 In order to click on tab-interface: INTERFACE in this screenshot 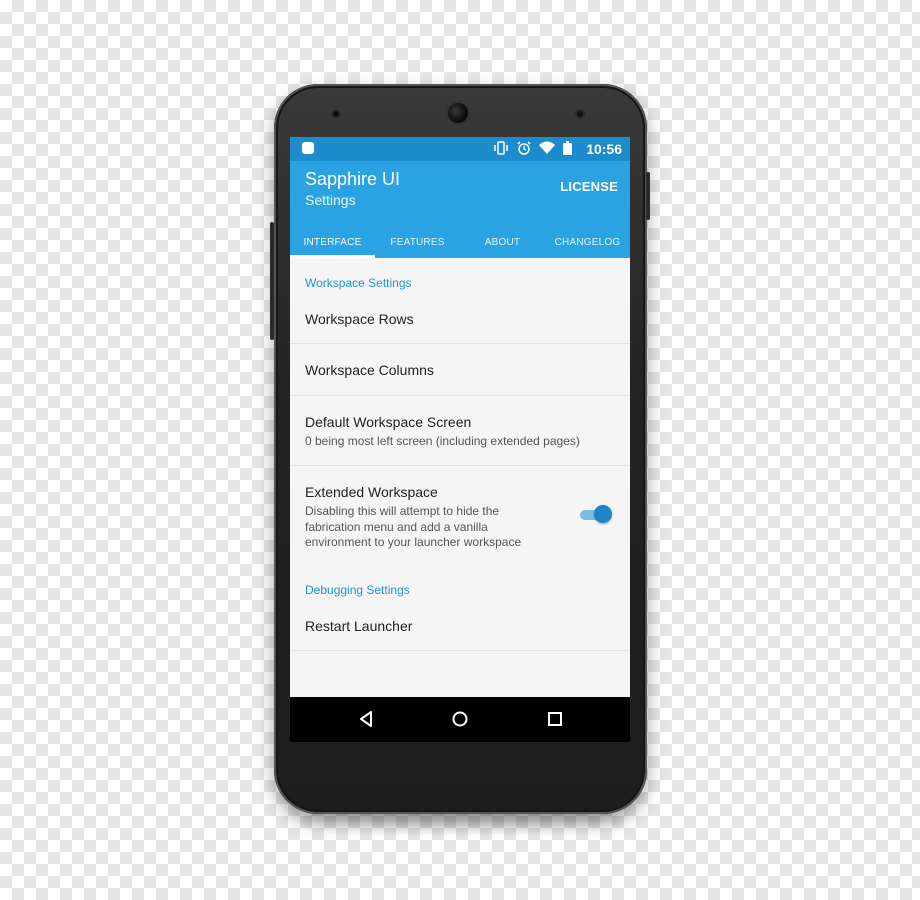, I will do `click(332, 243)`.